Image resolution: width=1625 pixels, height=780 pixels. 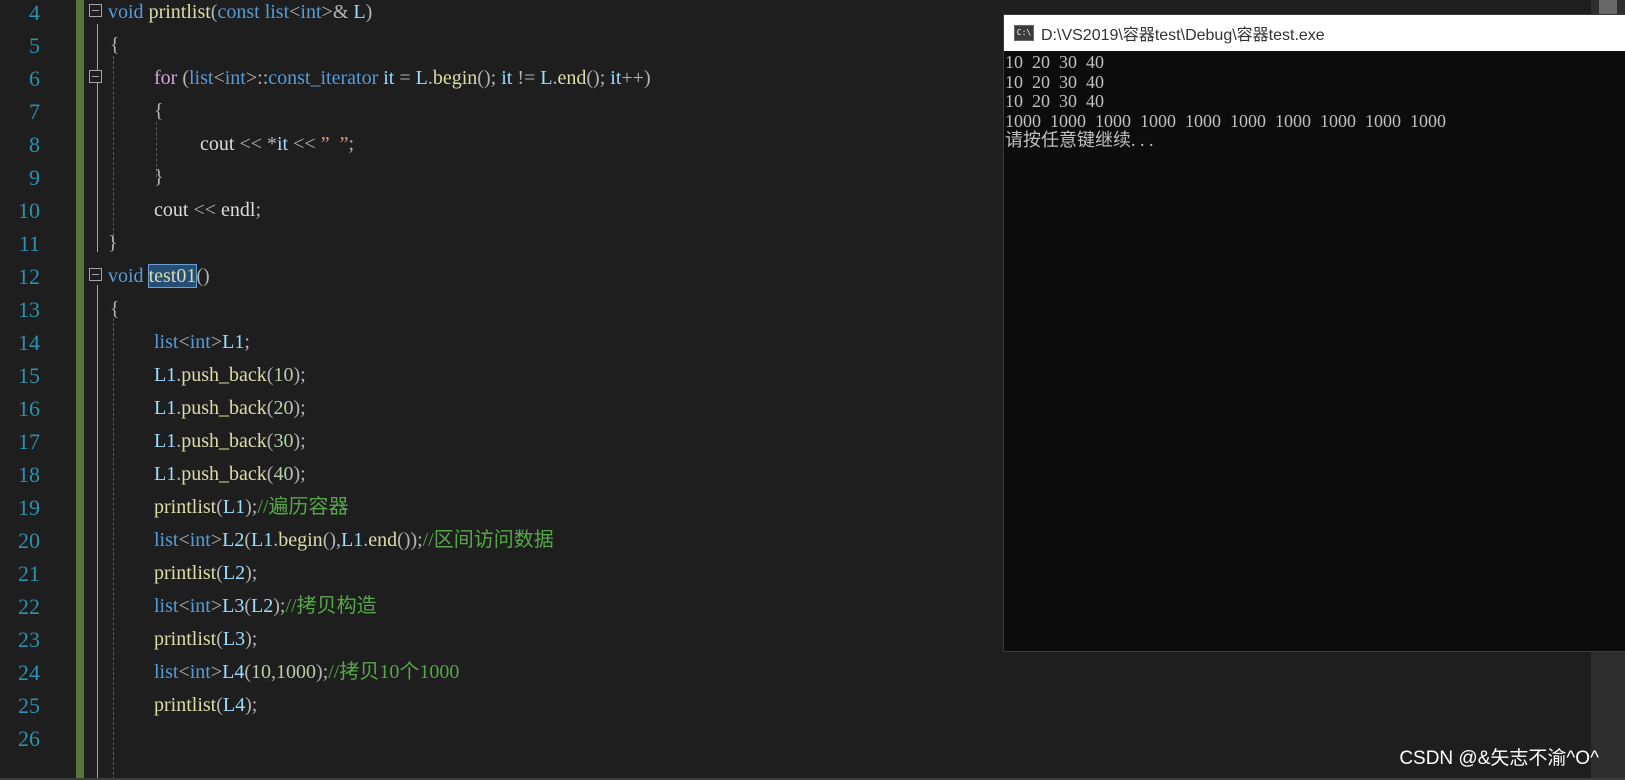 I want to click on code-text: cout << *it << ” ”;, so click(x=277, y=144).